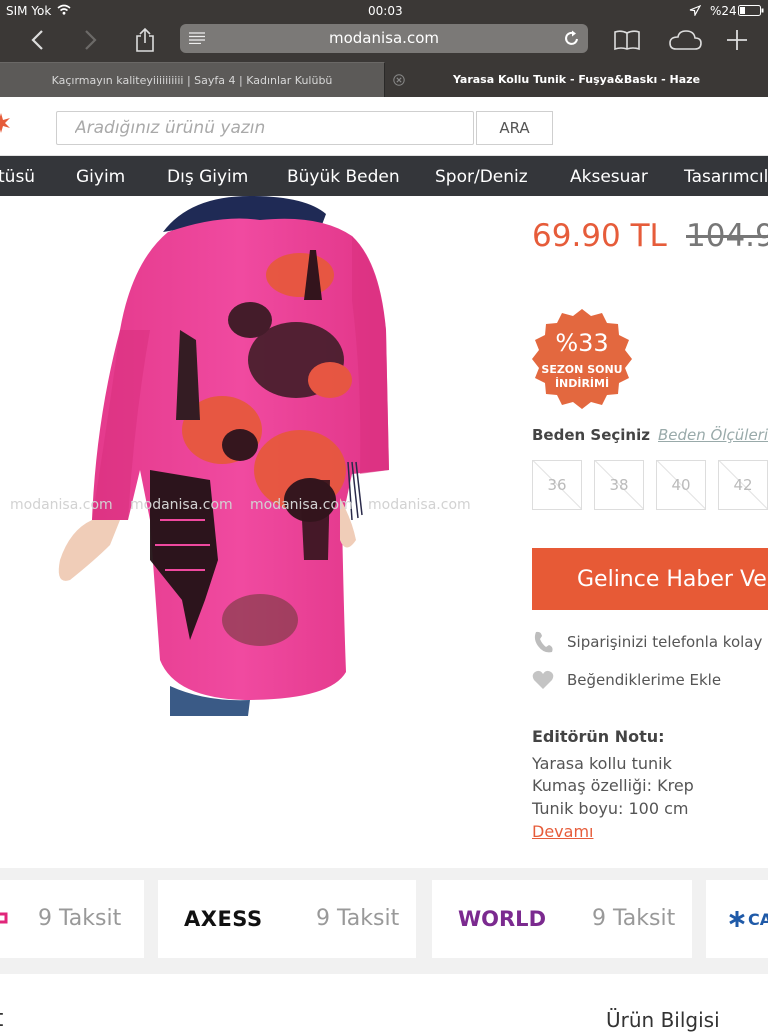  I want to click on editor-note-line: Yarasa kollu tunik, so click(602, 763).